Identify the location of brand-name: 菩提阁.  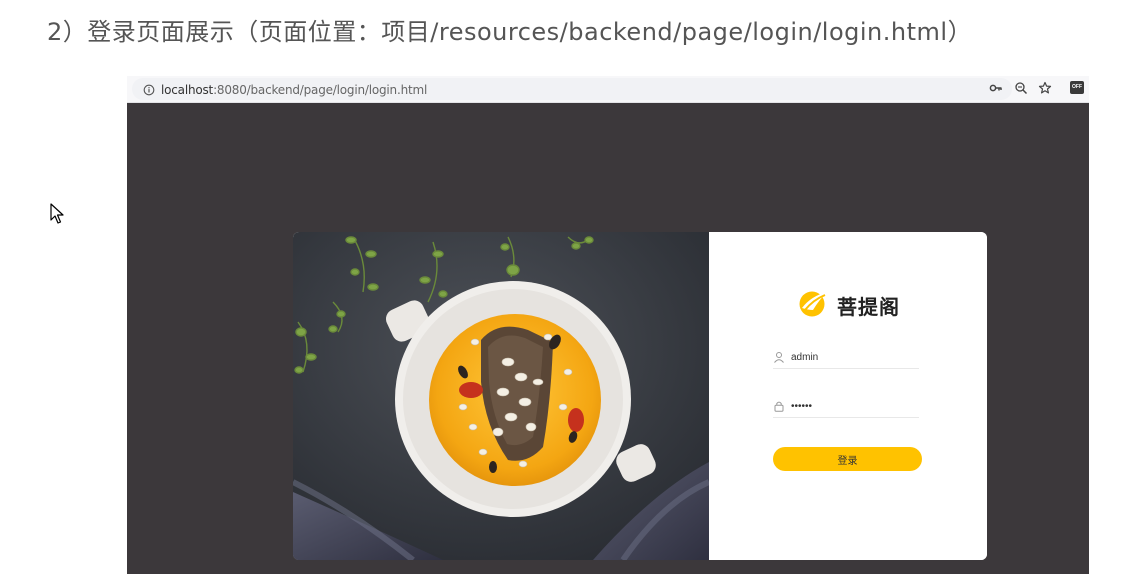
(868, 307).